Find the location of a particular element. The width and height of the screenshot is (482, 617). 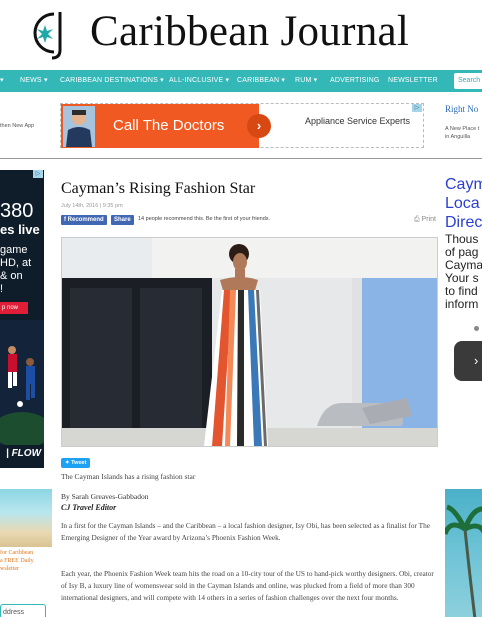

facebook-recommend-label: Recommend is located at coordinates (85, 220).